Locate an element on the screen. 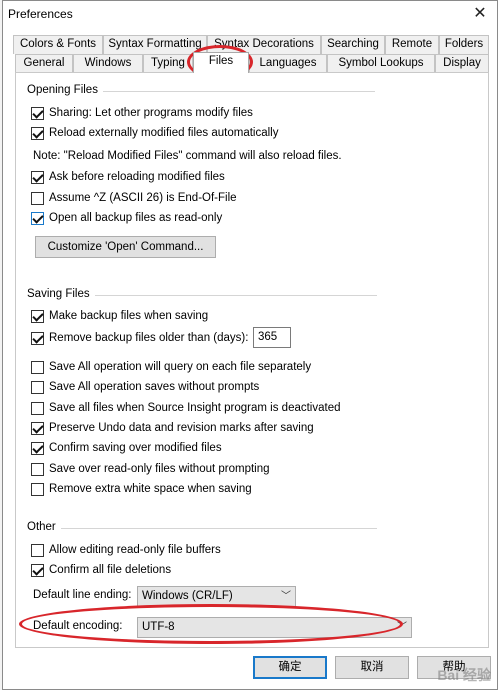 This screenshot has width=500, height=690. make-backup-checkbox-row: Make backup files when saving is located at coordinates (119, 316).